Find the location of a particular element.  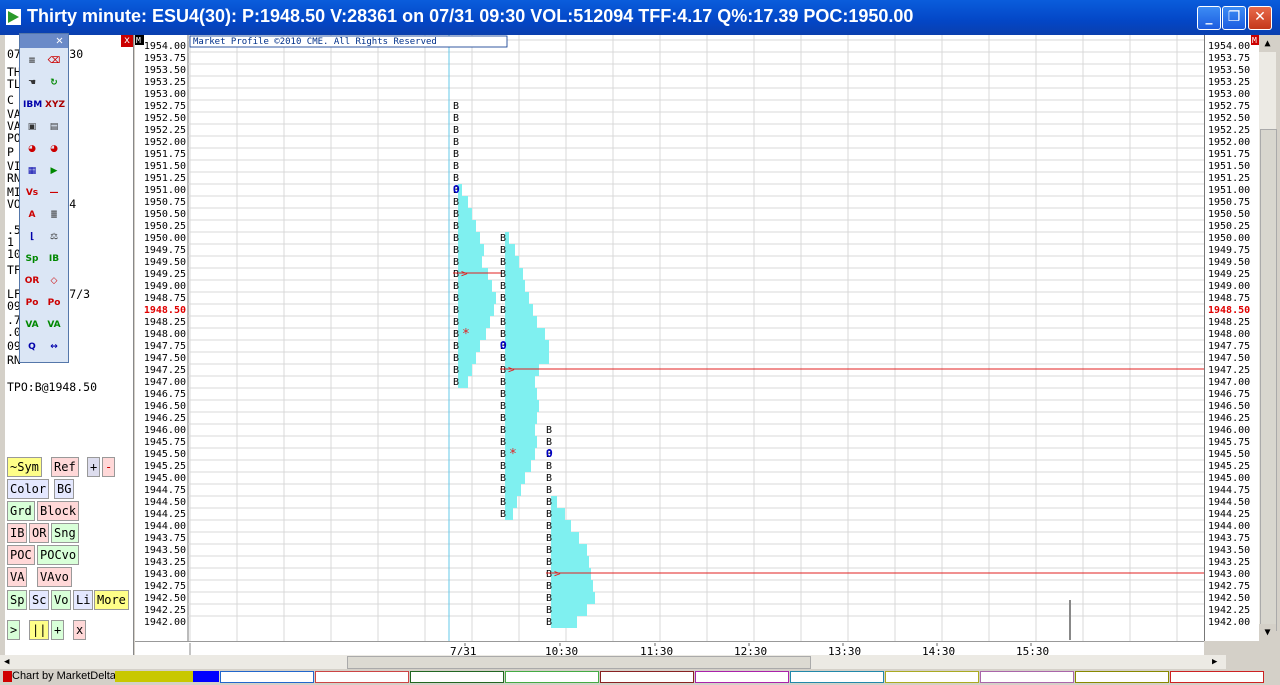

toolbar-header: ✕ is located at coordinates (44, 41).